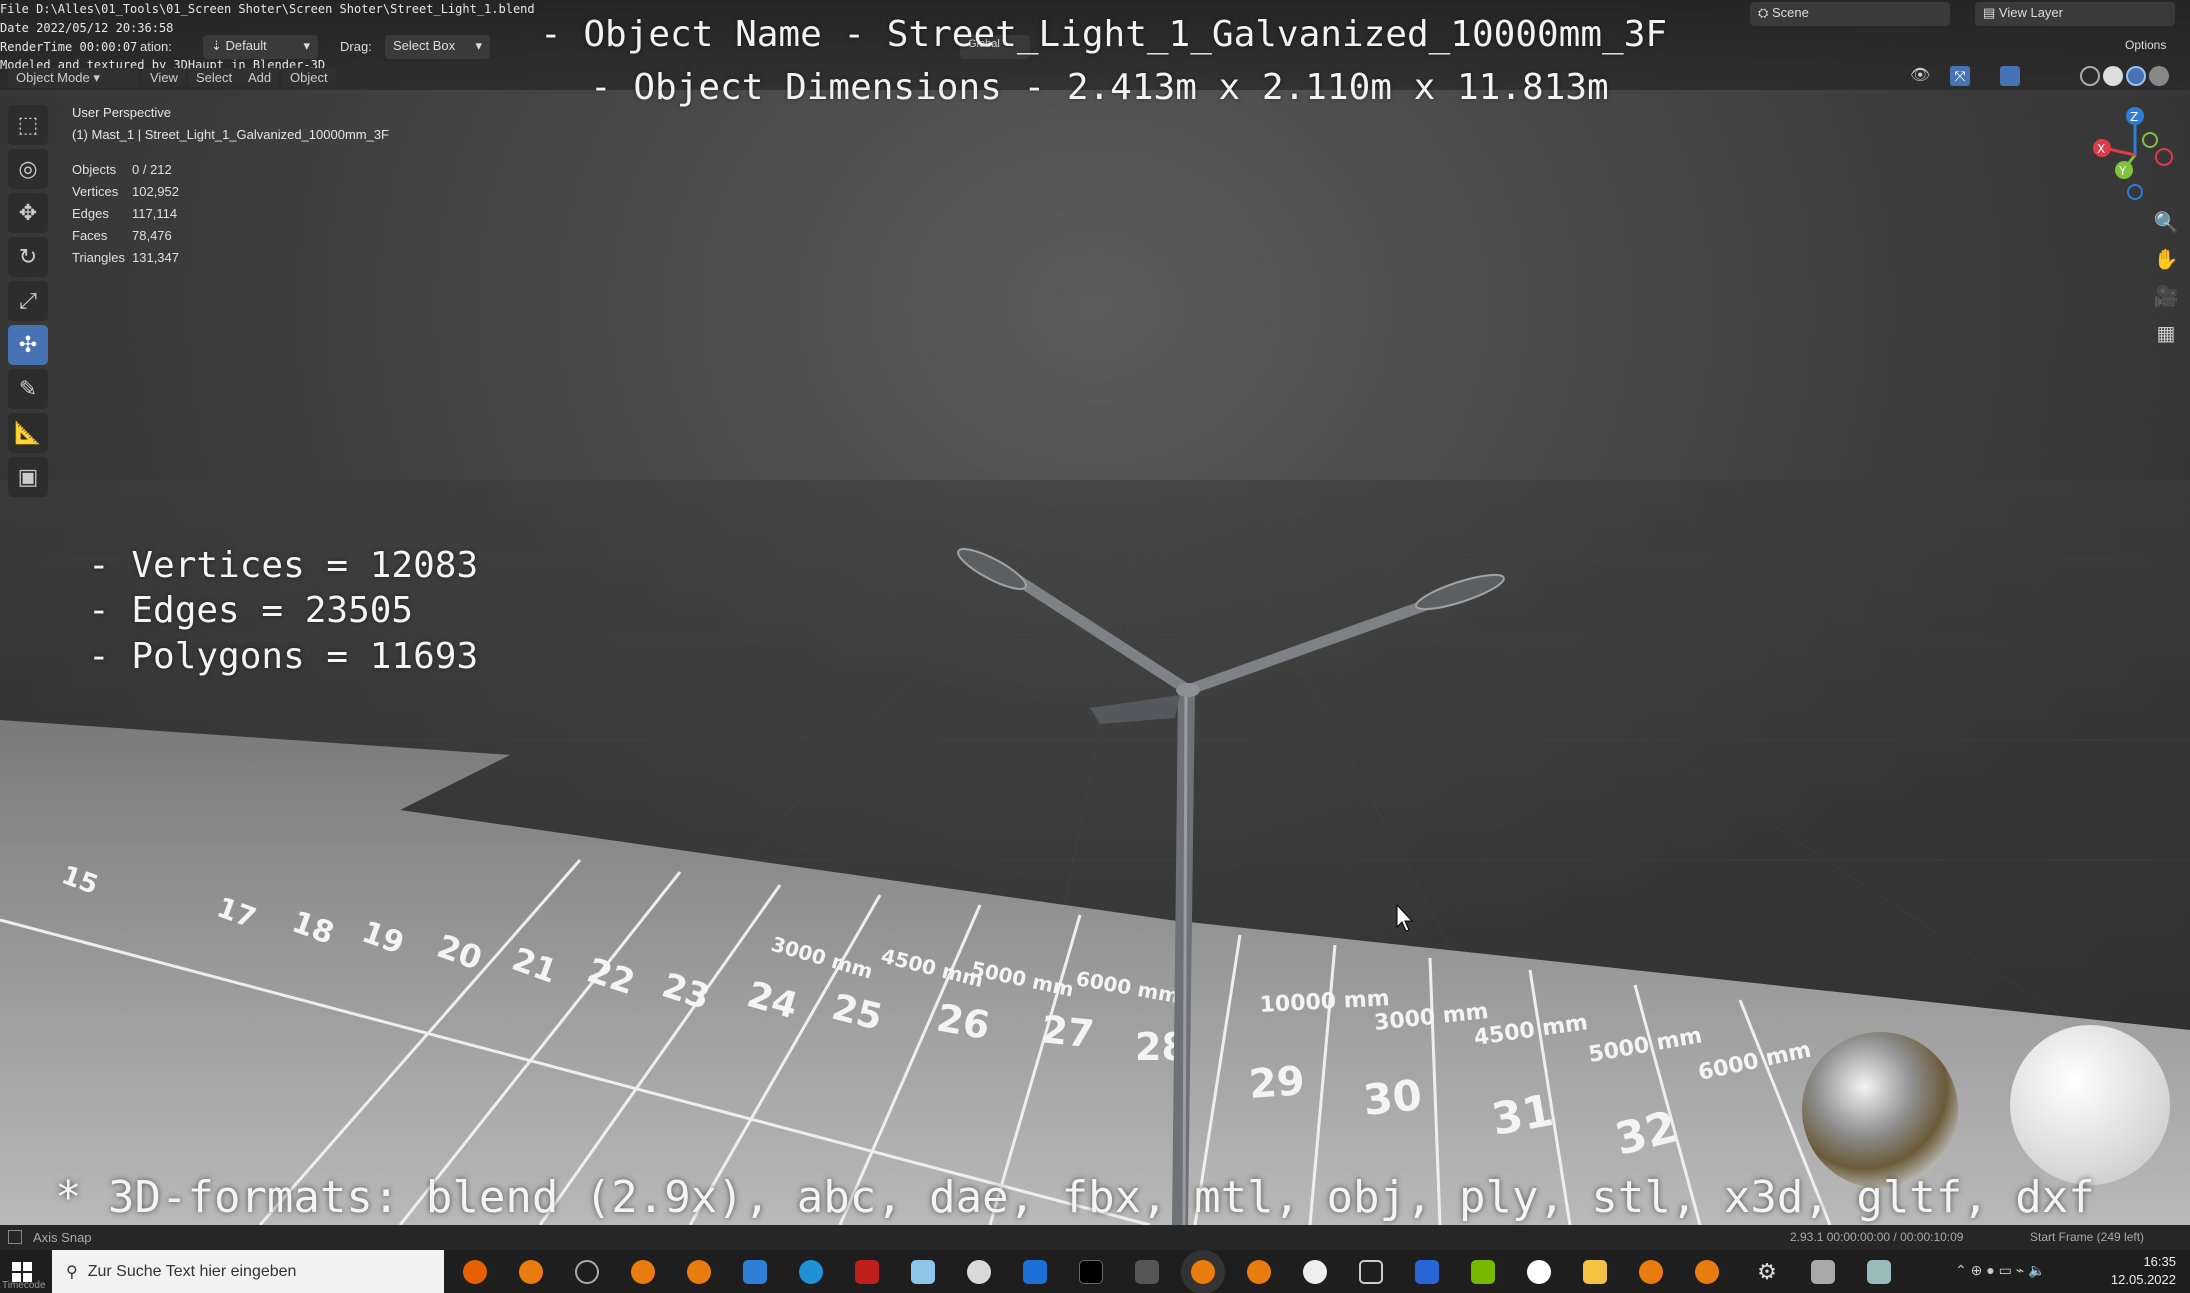 The height and width of the screenshot is (1293, 2190). What do you see at coordinates (1091, 1272) in the screenshot?
I see `terminal-icon` at bounding box center [1091, 1272].